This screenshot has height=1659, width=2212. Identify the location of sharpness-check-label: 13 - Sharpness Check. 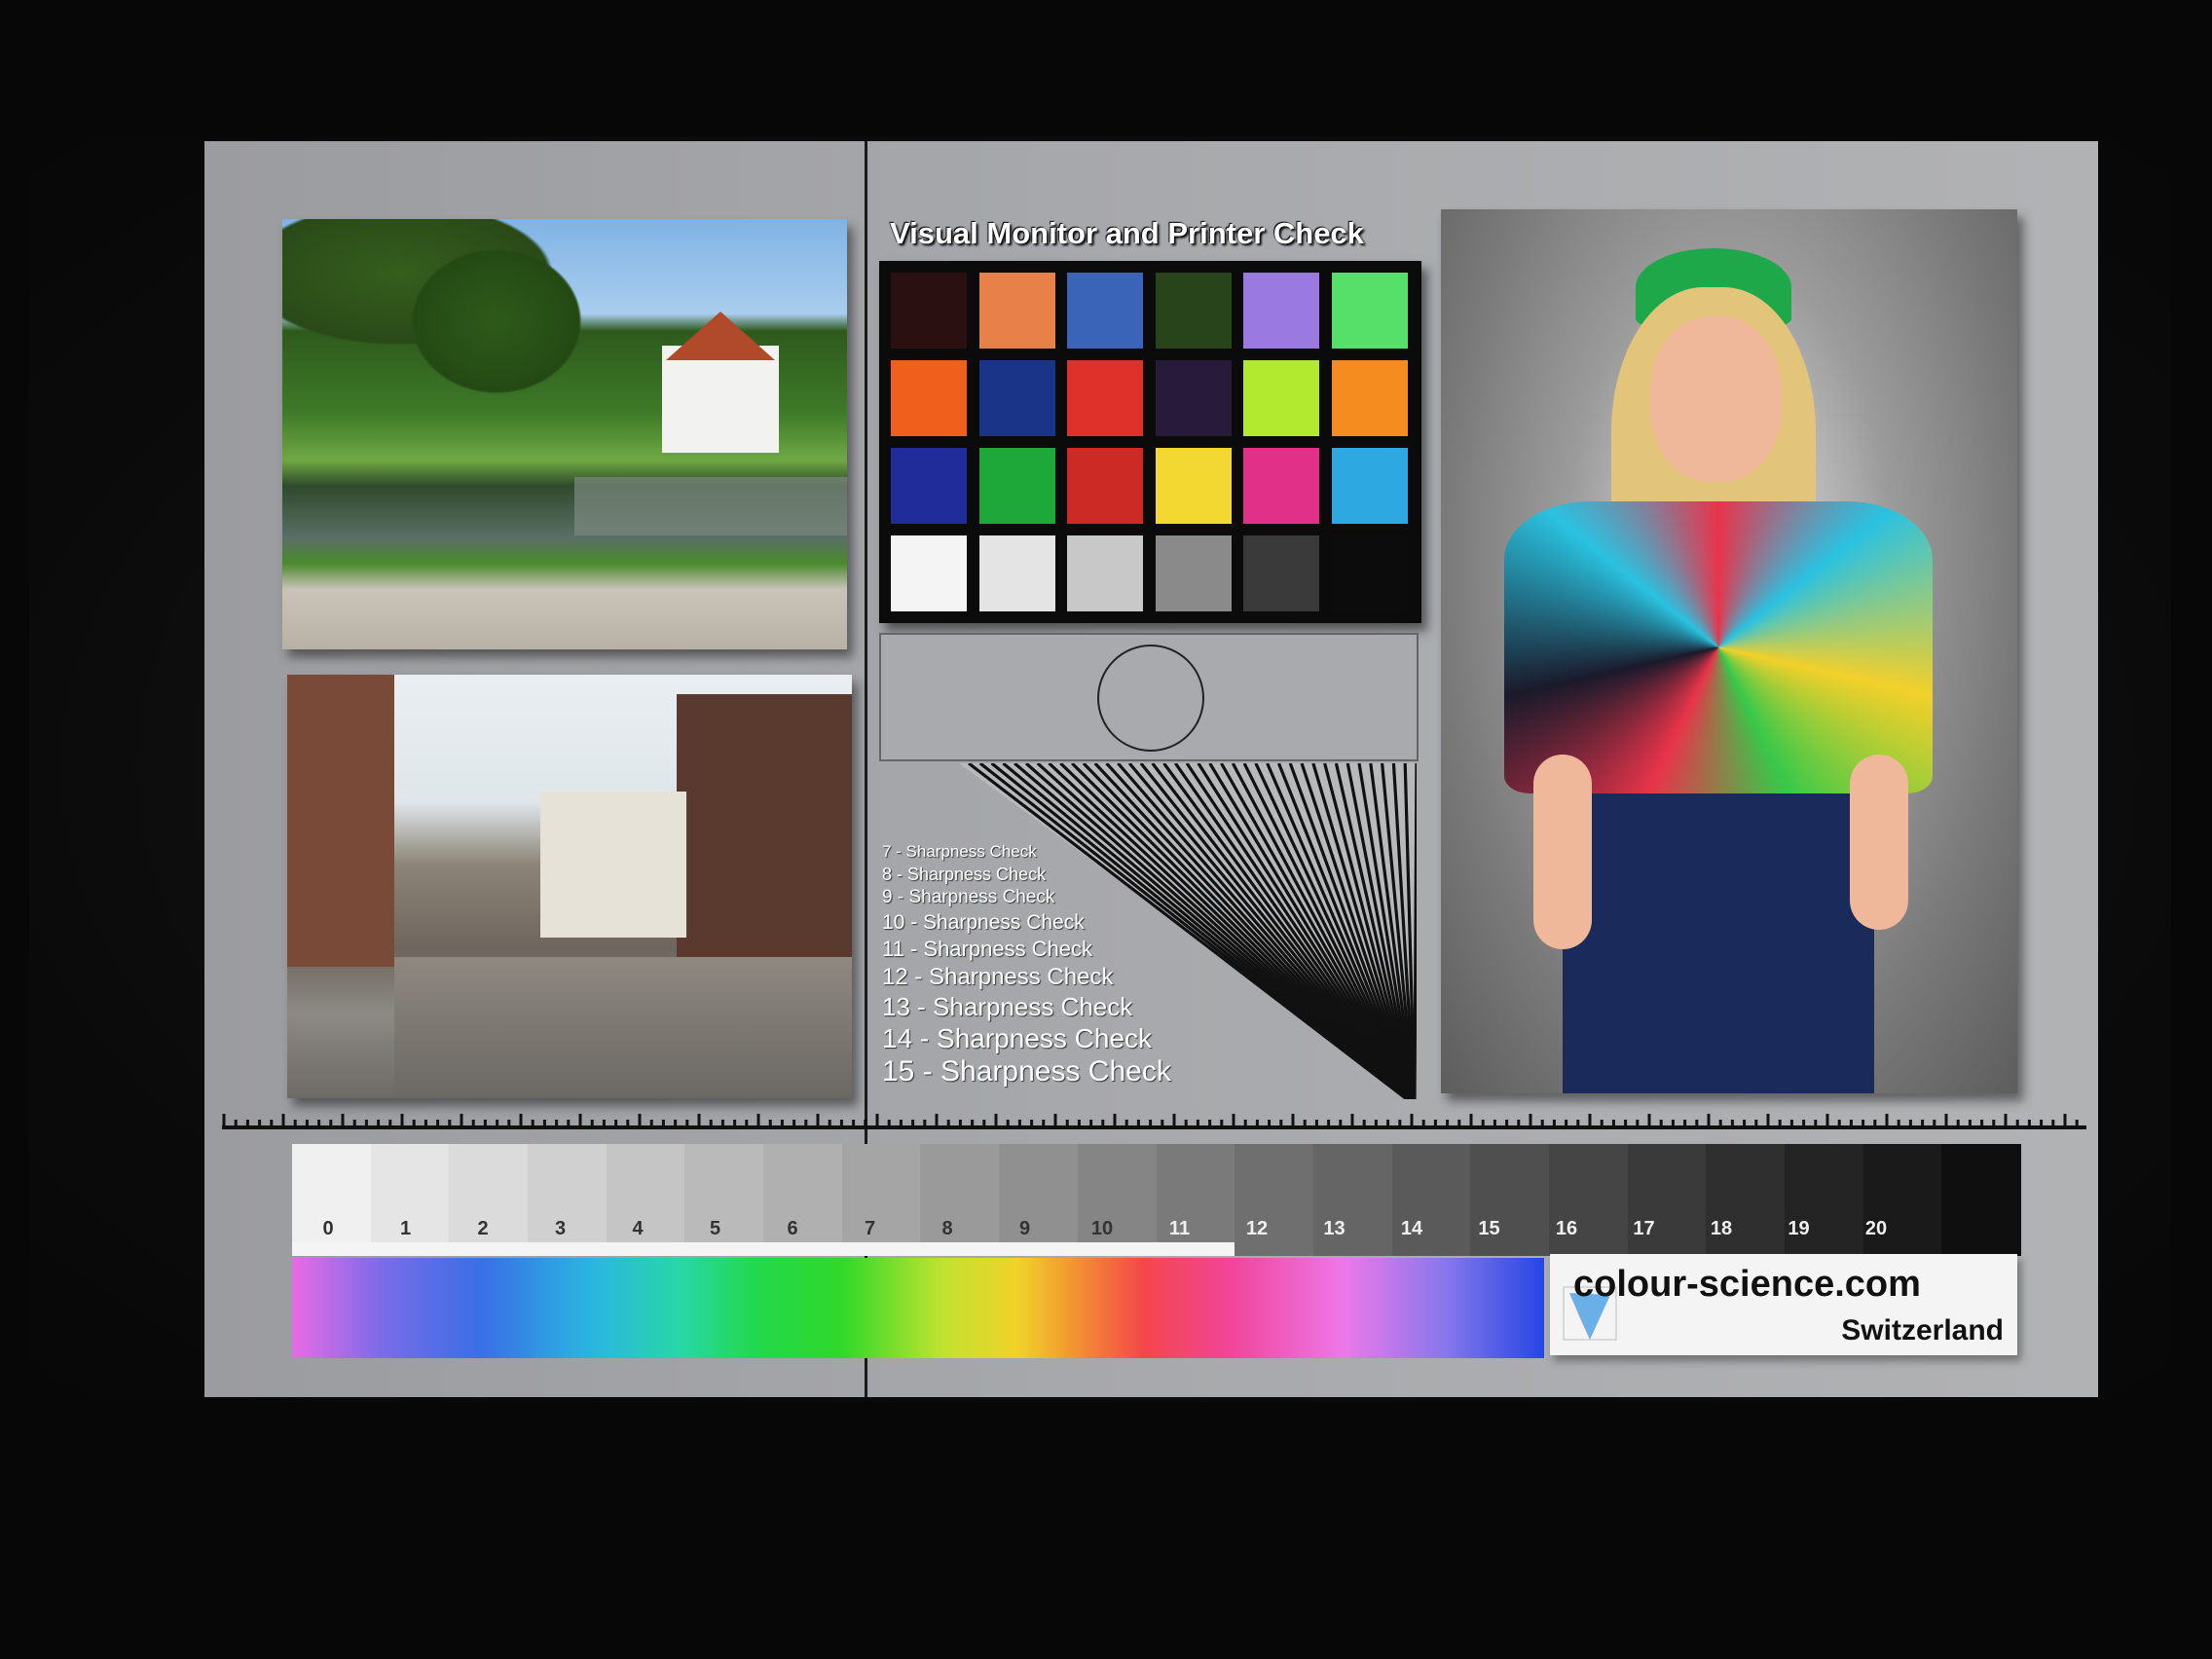
(1007, 1006).